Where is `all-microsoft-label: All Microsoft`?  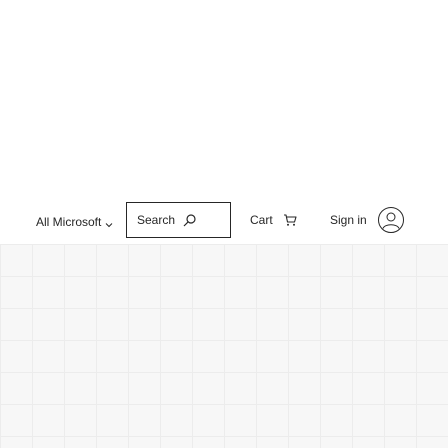
all-microsoft-label: All Microsoft is located at coordinates (69, 222).